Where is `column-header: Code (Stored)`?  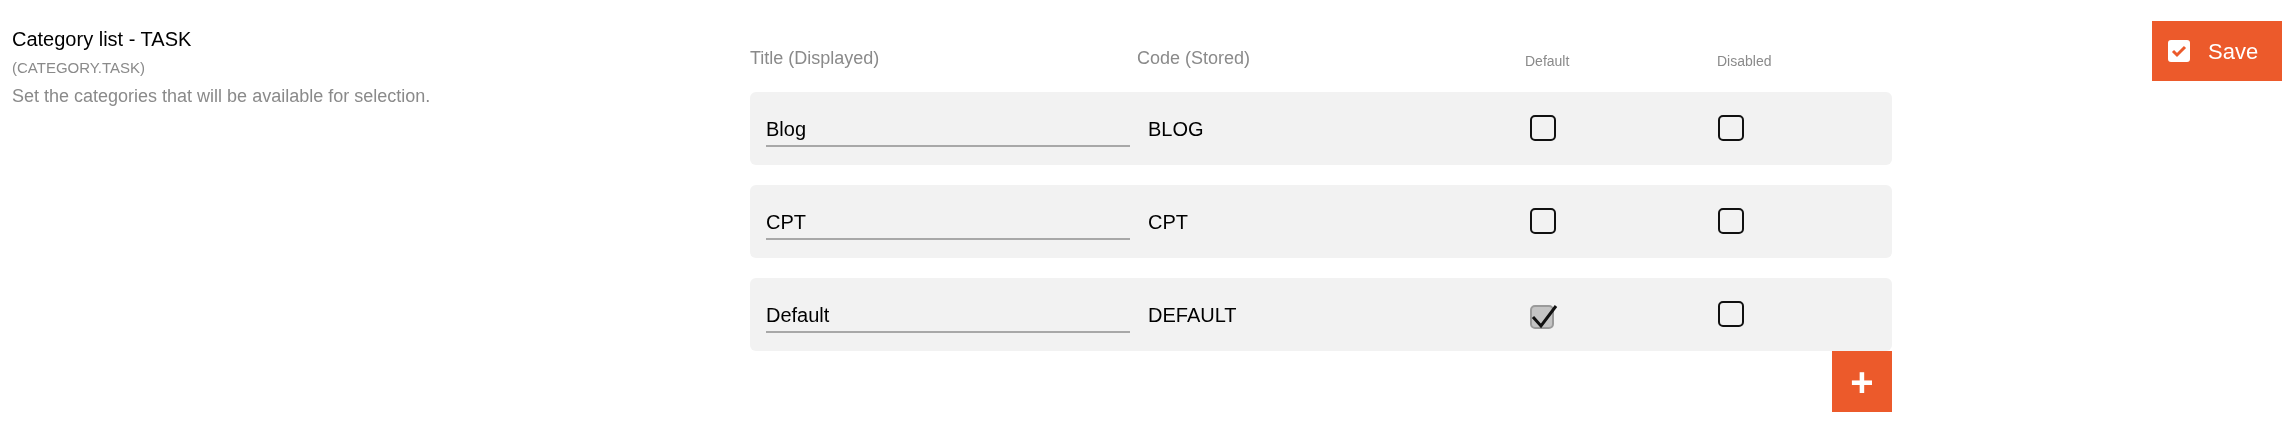 column-header: Code (Stored) is located at coordinates (1194, 58).